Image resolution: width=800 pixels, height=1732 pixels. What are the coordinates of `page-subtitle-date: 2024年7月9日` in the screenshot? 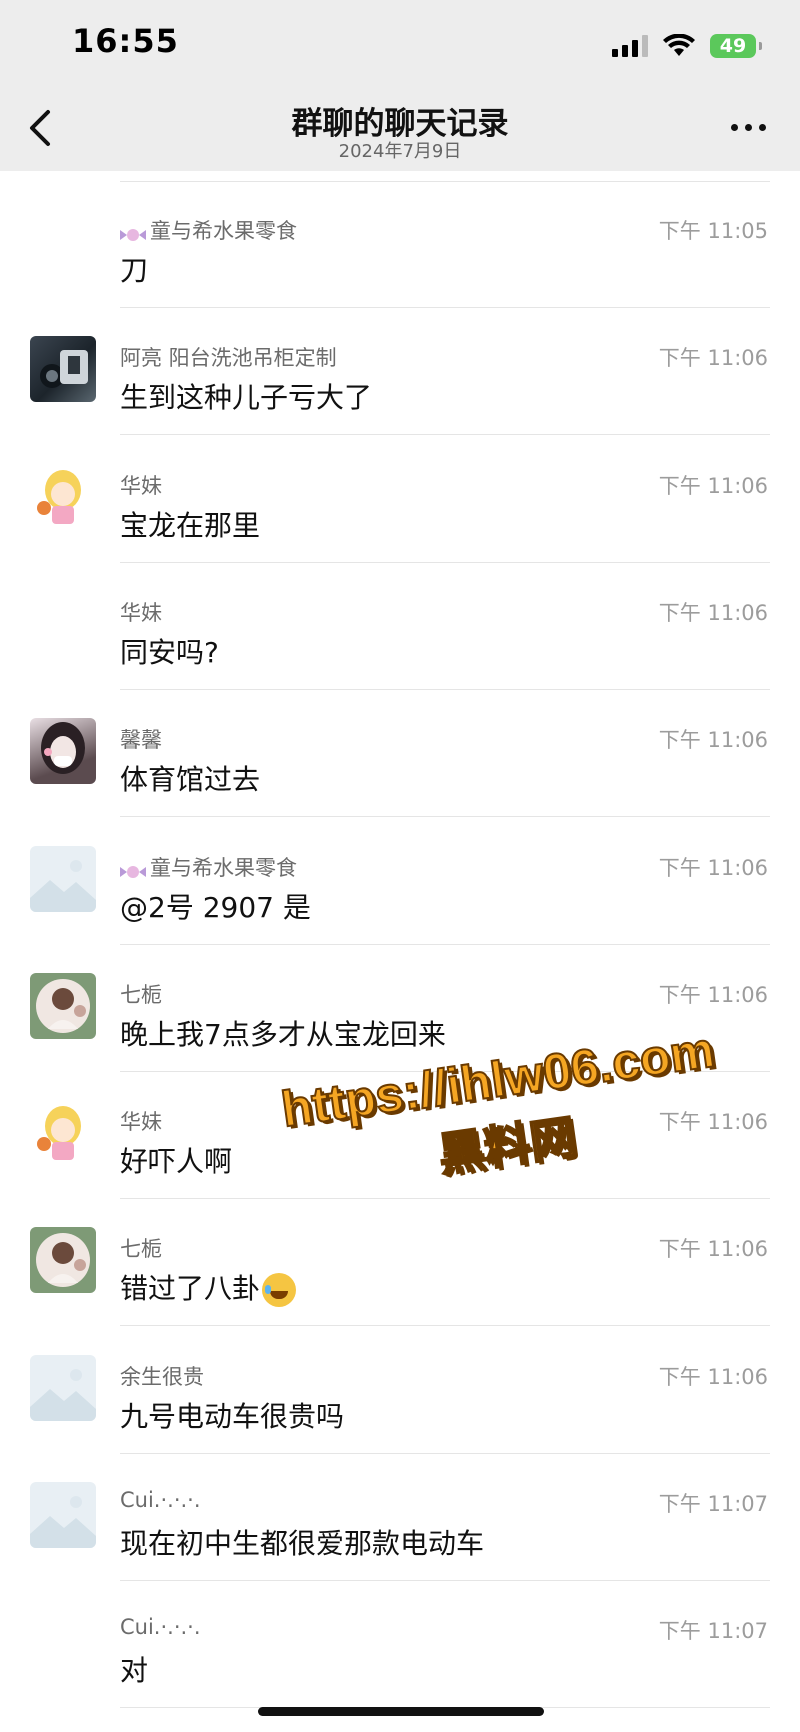 It's located at (400, 151).